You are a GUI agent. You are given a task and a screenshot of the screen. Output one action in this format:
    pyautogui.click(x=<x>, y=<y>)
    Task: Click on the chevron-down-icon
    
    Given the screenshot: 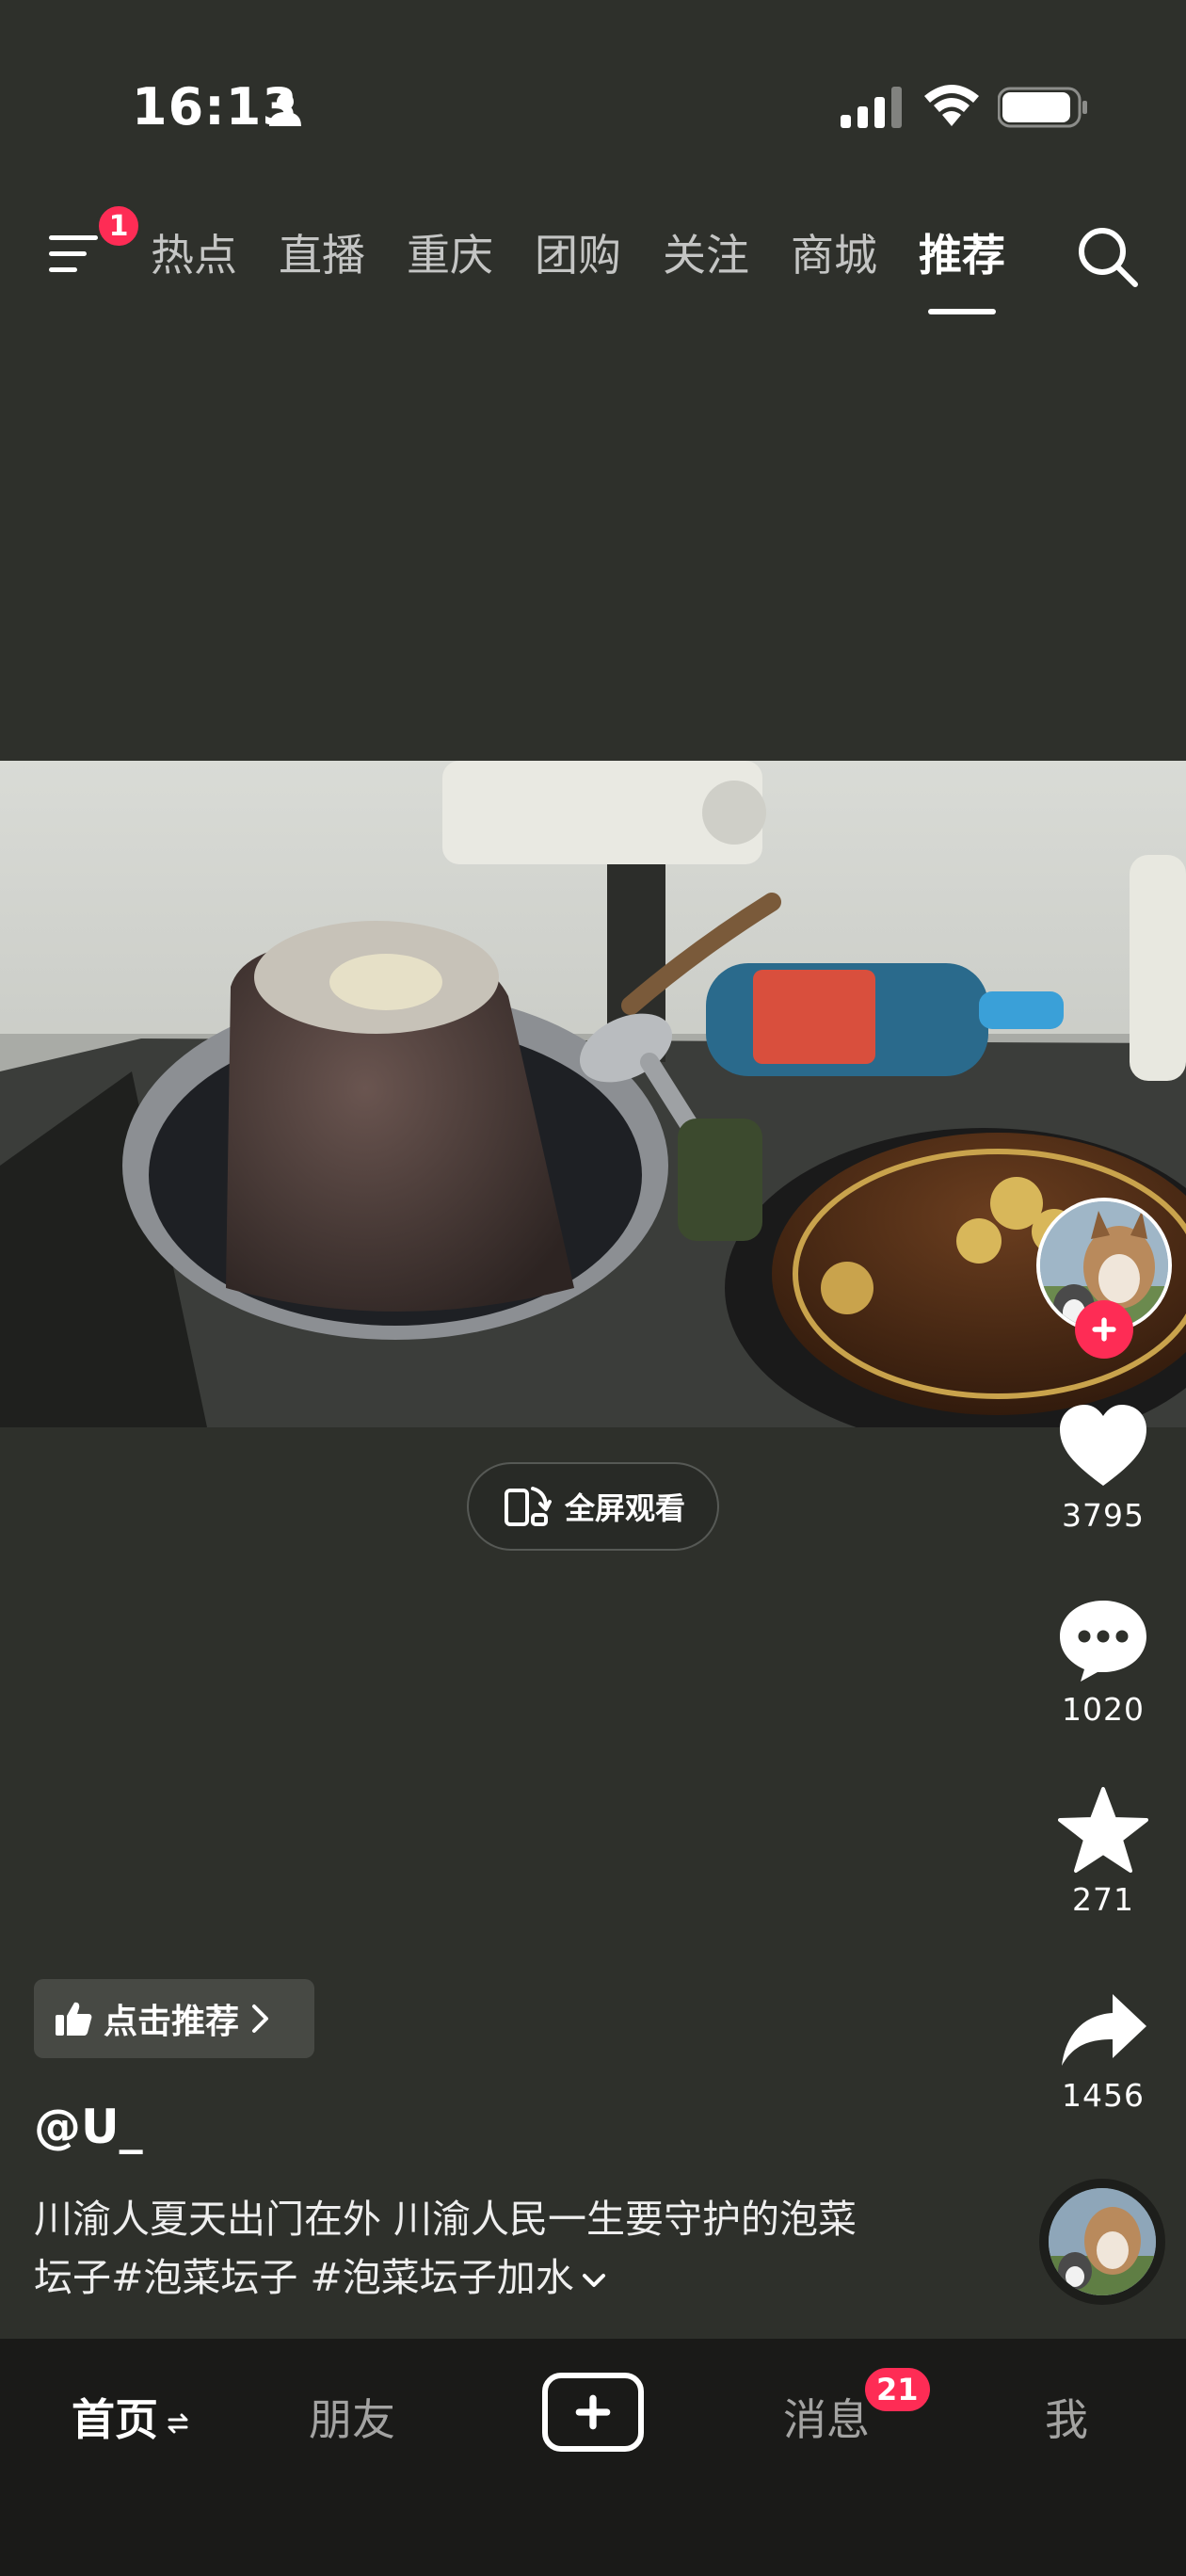 What is the action you would take?
    pyautogui.click(x=594, y=2280)
    